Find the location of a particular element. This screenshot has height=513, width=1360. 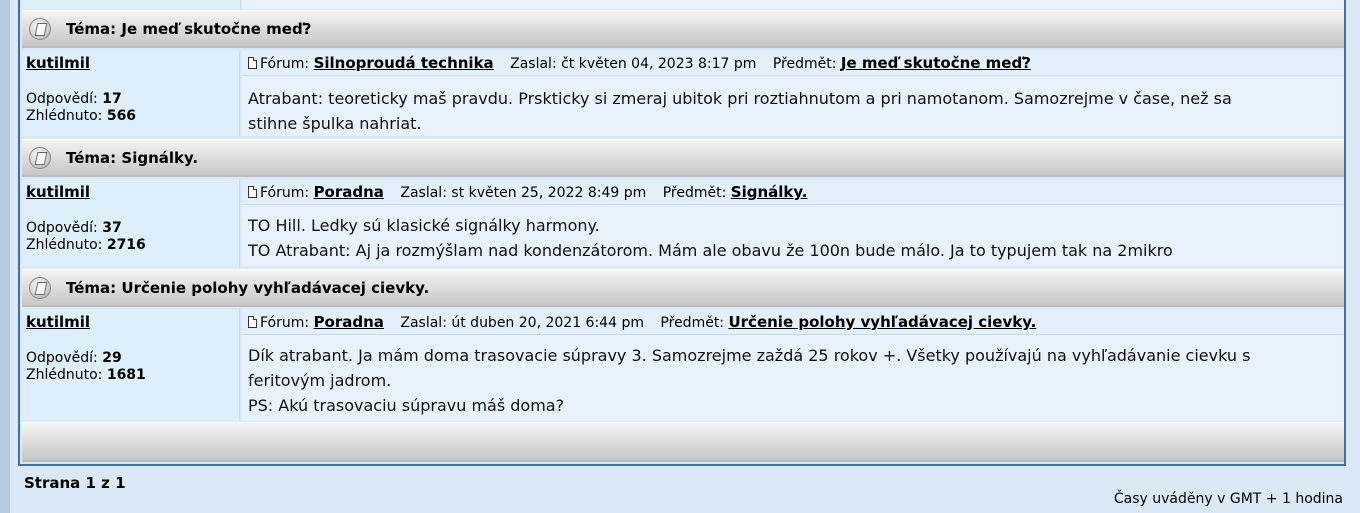

views-count: 1681 is located at coordinates (126, 375).